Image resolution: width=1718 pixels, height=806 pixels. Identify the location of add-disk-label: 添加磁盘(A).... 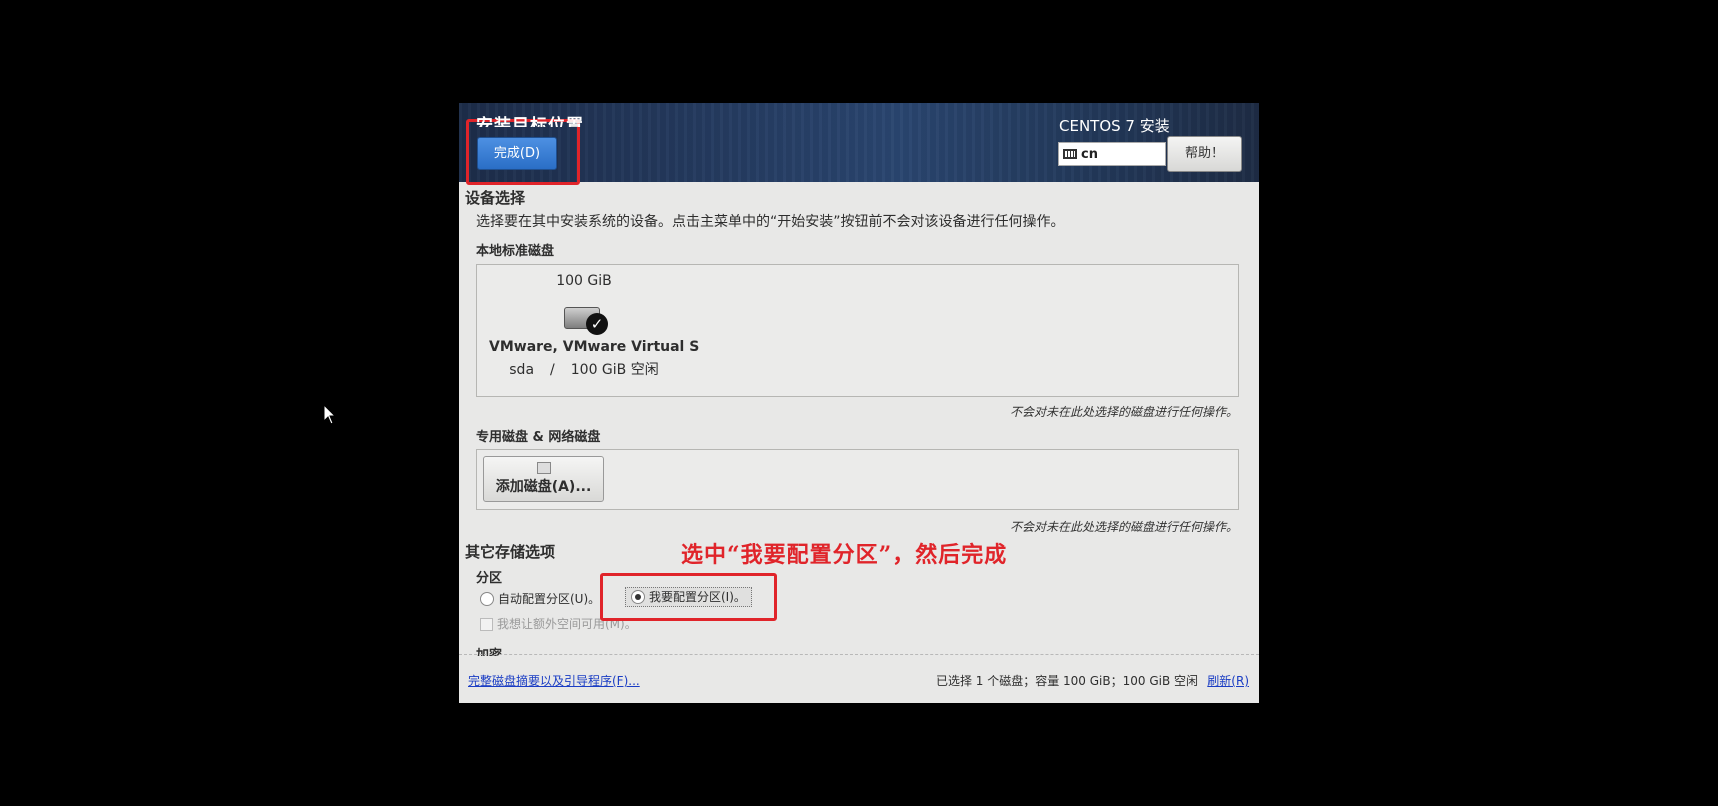
(543, 487).